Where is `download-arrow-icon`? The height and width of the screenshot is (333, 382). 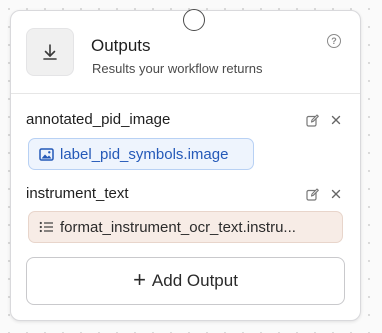 download-arrow-icon is located at coordinates (50, 52).